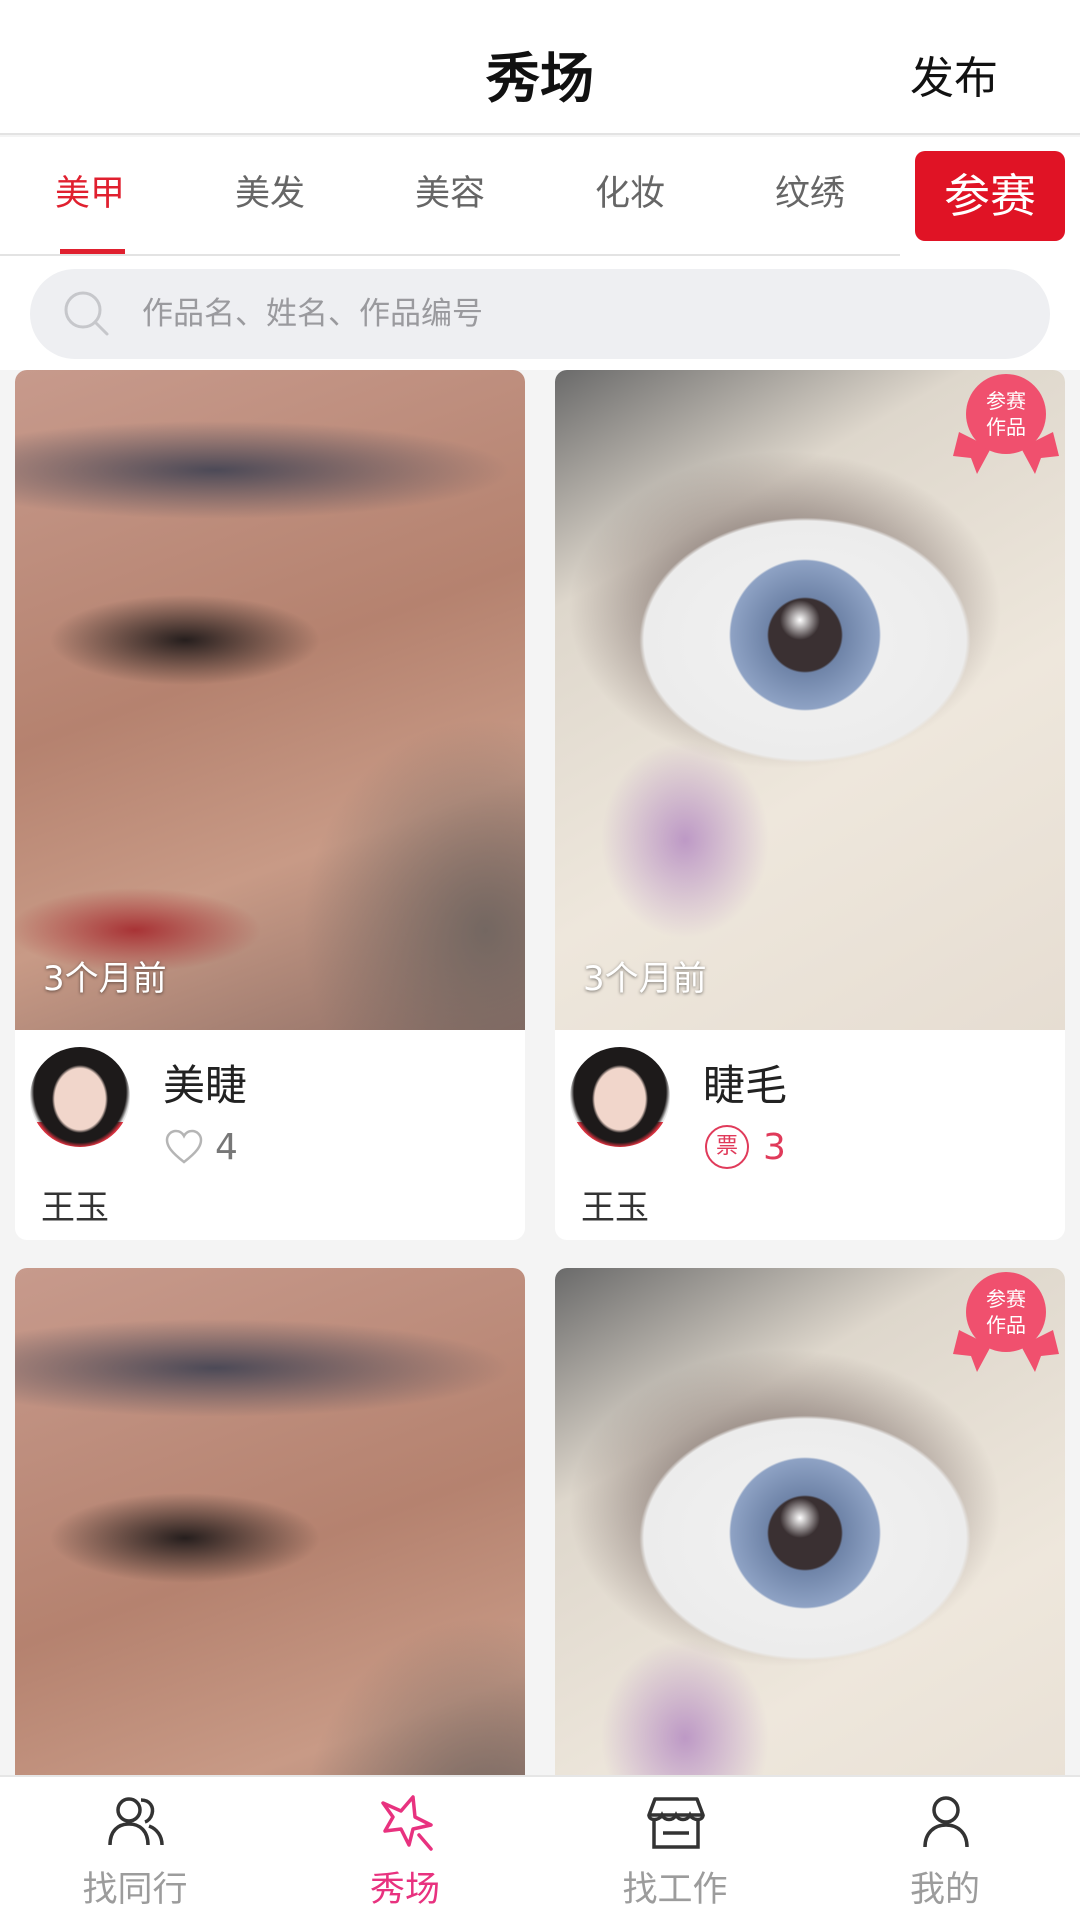 This screenshot has height=1920, width=1080. I want to click on store-icon, so click(676, 1823).